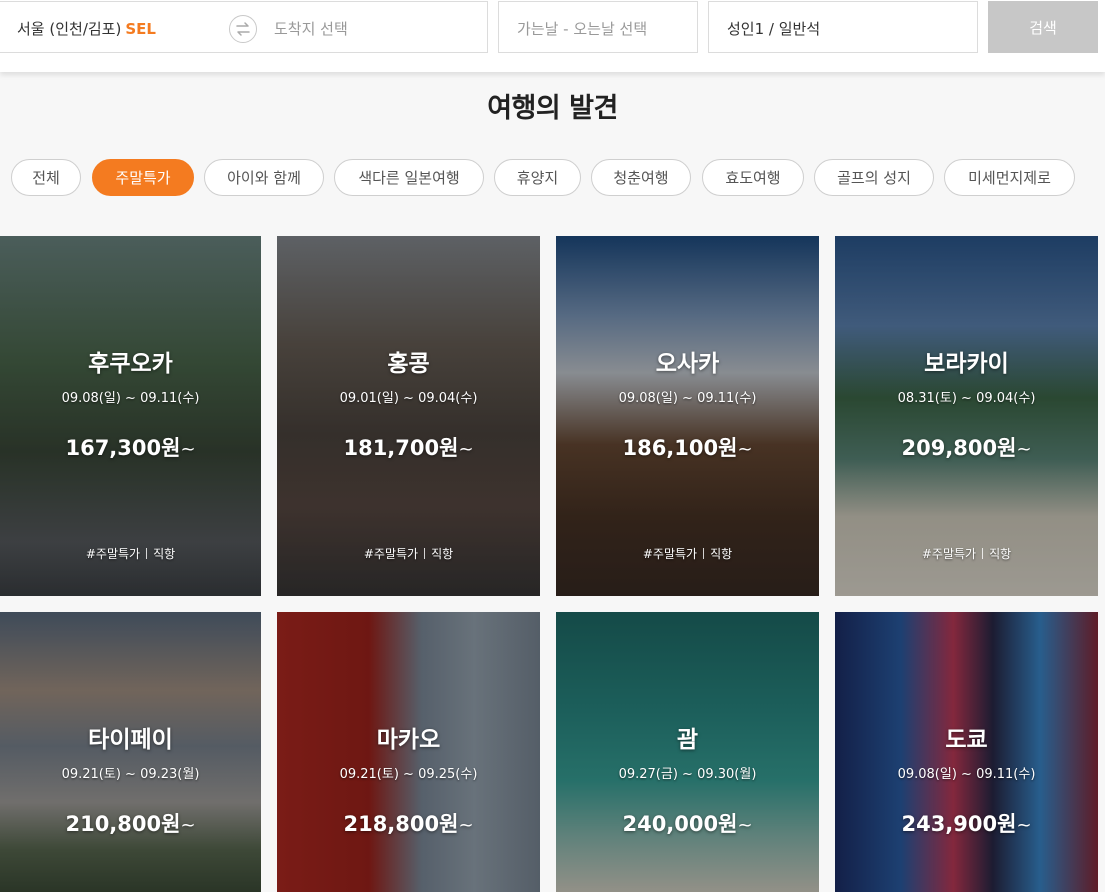  I want to click on passenger-select: 성인1 / 일반석, so click(843, 27).